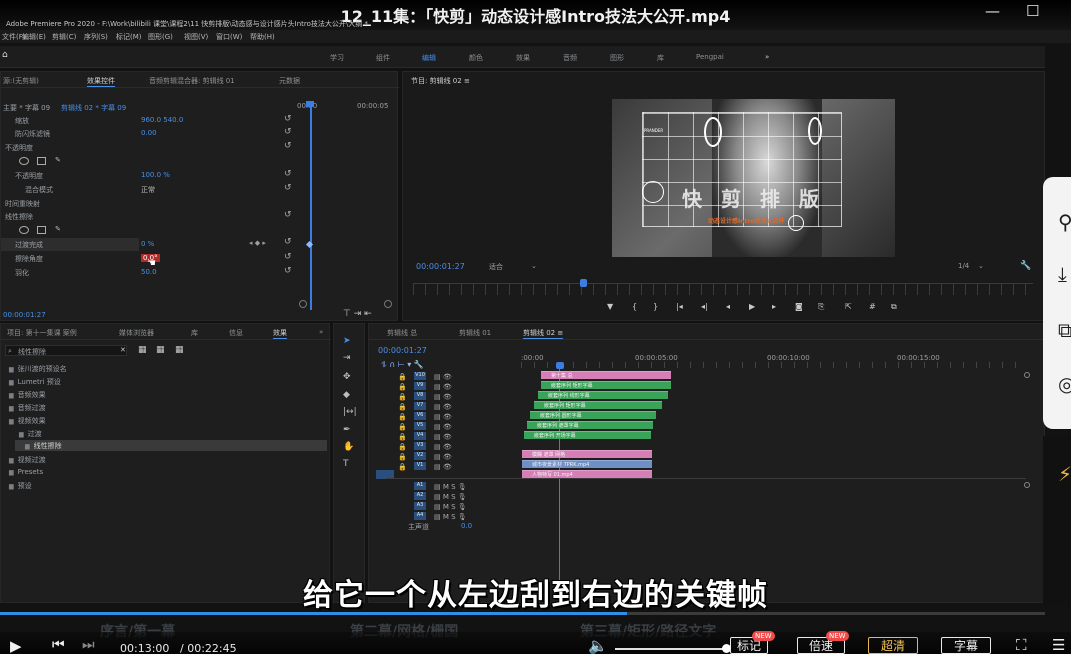 The image size is (1071, 654). Describe the element at coordinates (587, 454) in the screenshot. I see `clip: 模糊 遮罩 网格` at that location.